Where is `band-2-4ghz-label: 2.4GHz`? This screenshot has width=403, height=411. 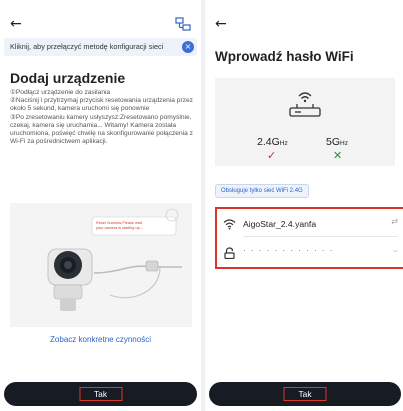 band-2-4ghz-label: 2.4GHz is located at coordinates (272, 142).